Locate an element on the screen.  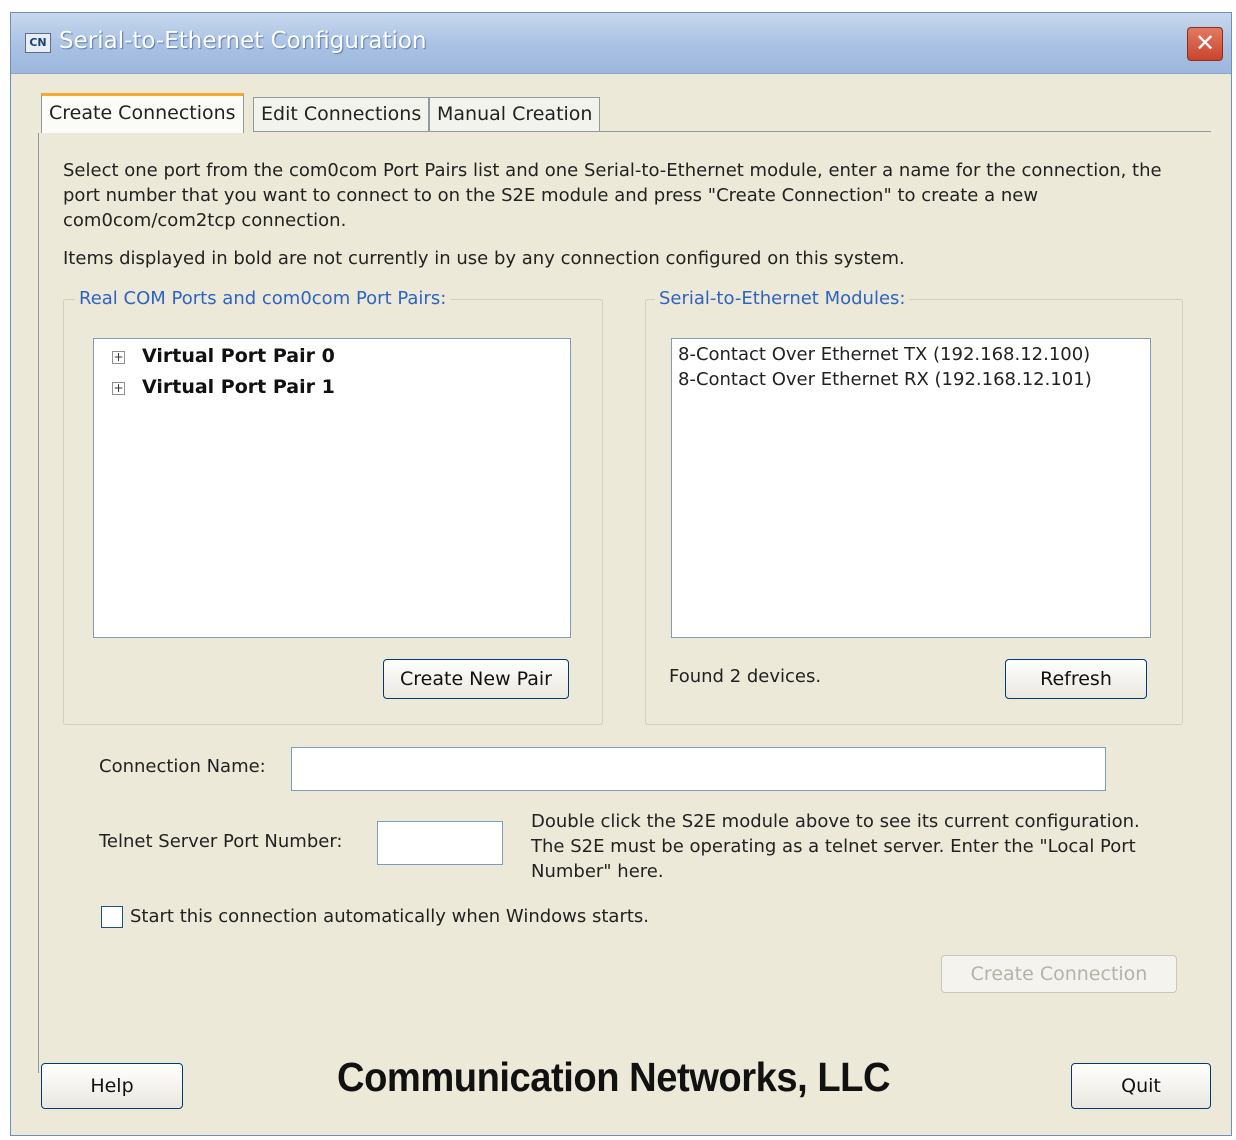
create-connection-button: Create Connection is located at coordinates (1059, 974).